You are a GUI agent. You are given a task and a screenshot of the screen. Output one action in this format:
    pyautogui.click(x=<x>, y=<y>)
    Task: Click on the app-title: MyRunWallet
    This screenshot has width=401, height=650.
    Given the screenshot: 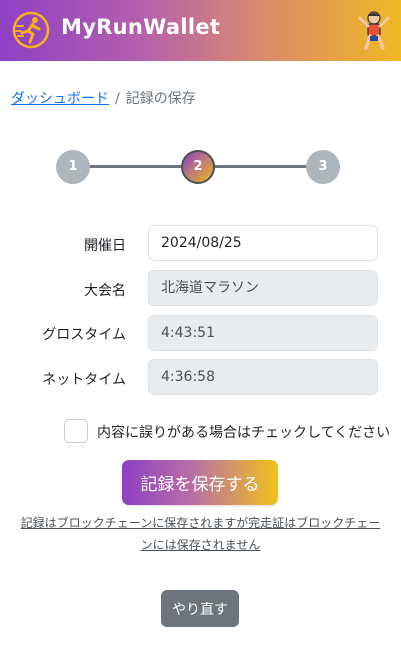 What is the action you would take?
    pyautogui.click(x=140, y=27)
    